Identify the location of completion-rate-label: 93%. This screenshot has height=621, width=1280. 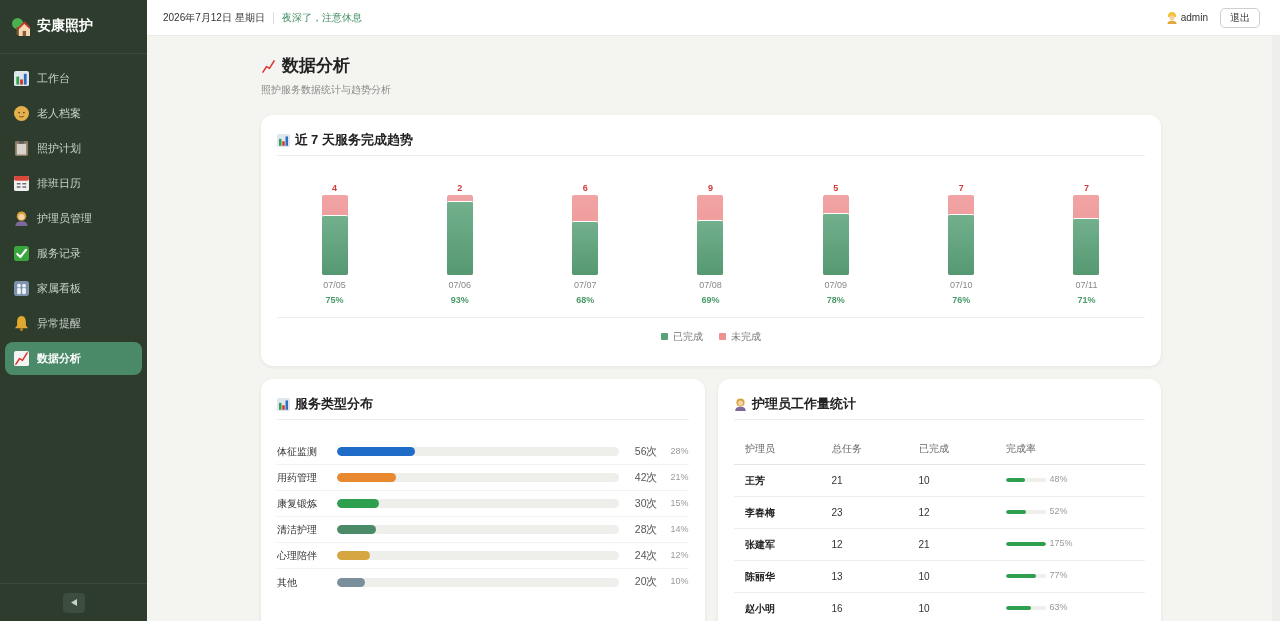
(459, 300).